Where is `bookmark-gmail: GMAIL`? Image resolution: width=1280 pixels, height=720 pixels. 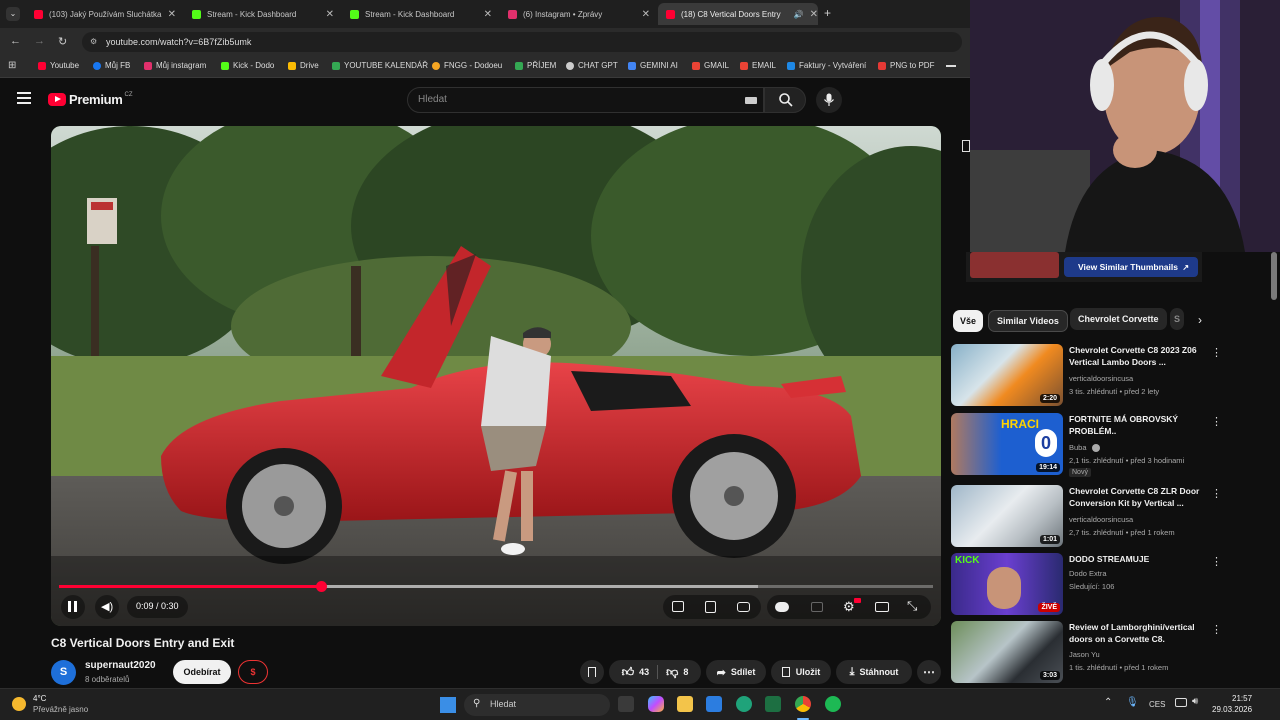 bookmark-gmail: GMAIL is located at coordinates (710, 65).